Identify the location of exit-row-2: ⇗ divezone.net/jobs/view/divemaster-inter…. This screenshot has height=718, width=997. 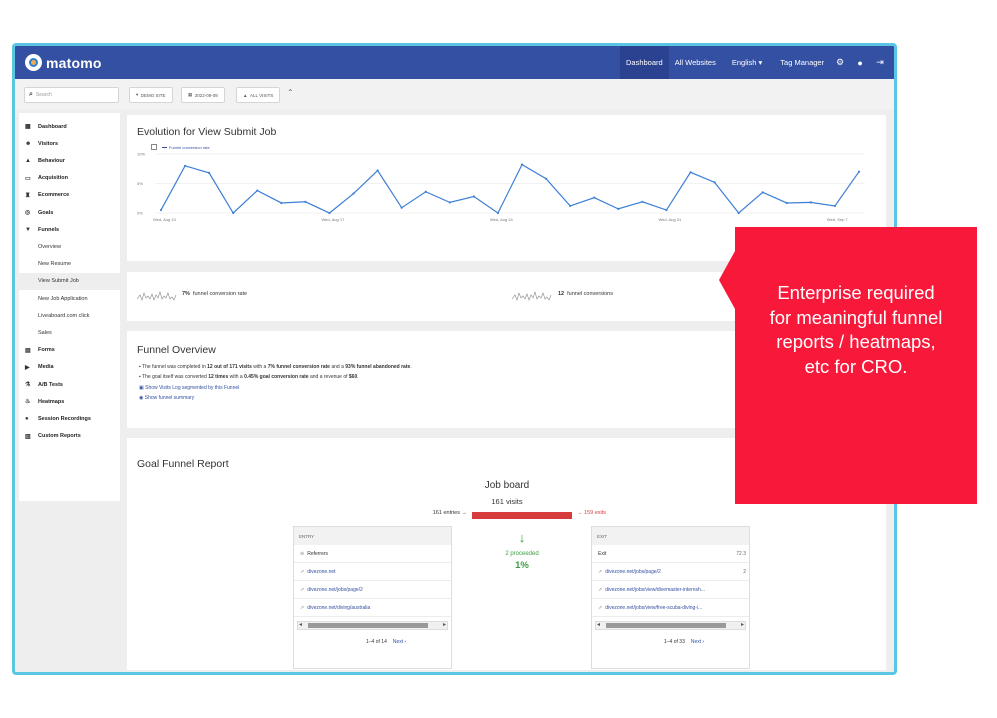
(670, 590).